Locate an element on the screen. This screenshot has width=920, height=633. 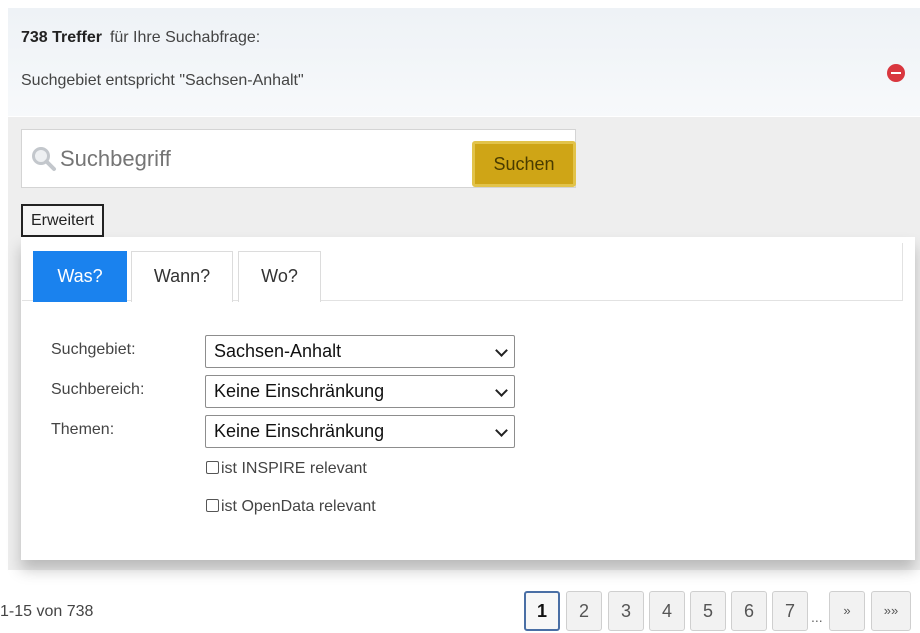
advanced-search-toggle: Erweitert is located at coordinates (63, 220).